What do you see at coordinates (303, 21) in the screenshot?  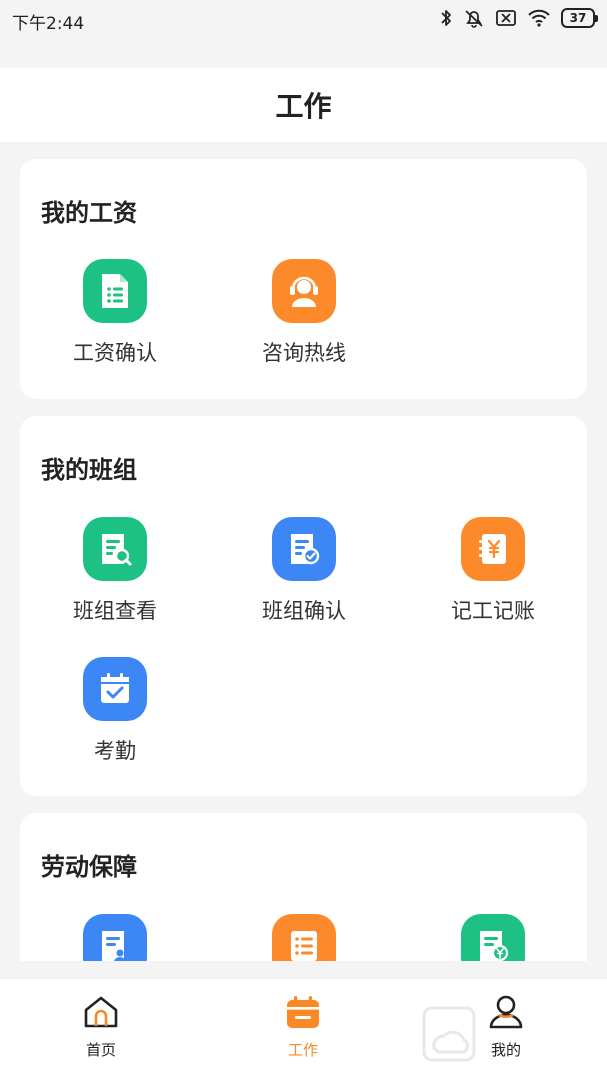 I see `status-bar: 下午2:44 37` at bounding box center [303, 21].